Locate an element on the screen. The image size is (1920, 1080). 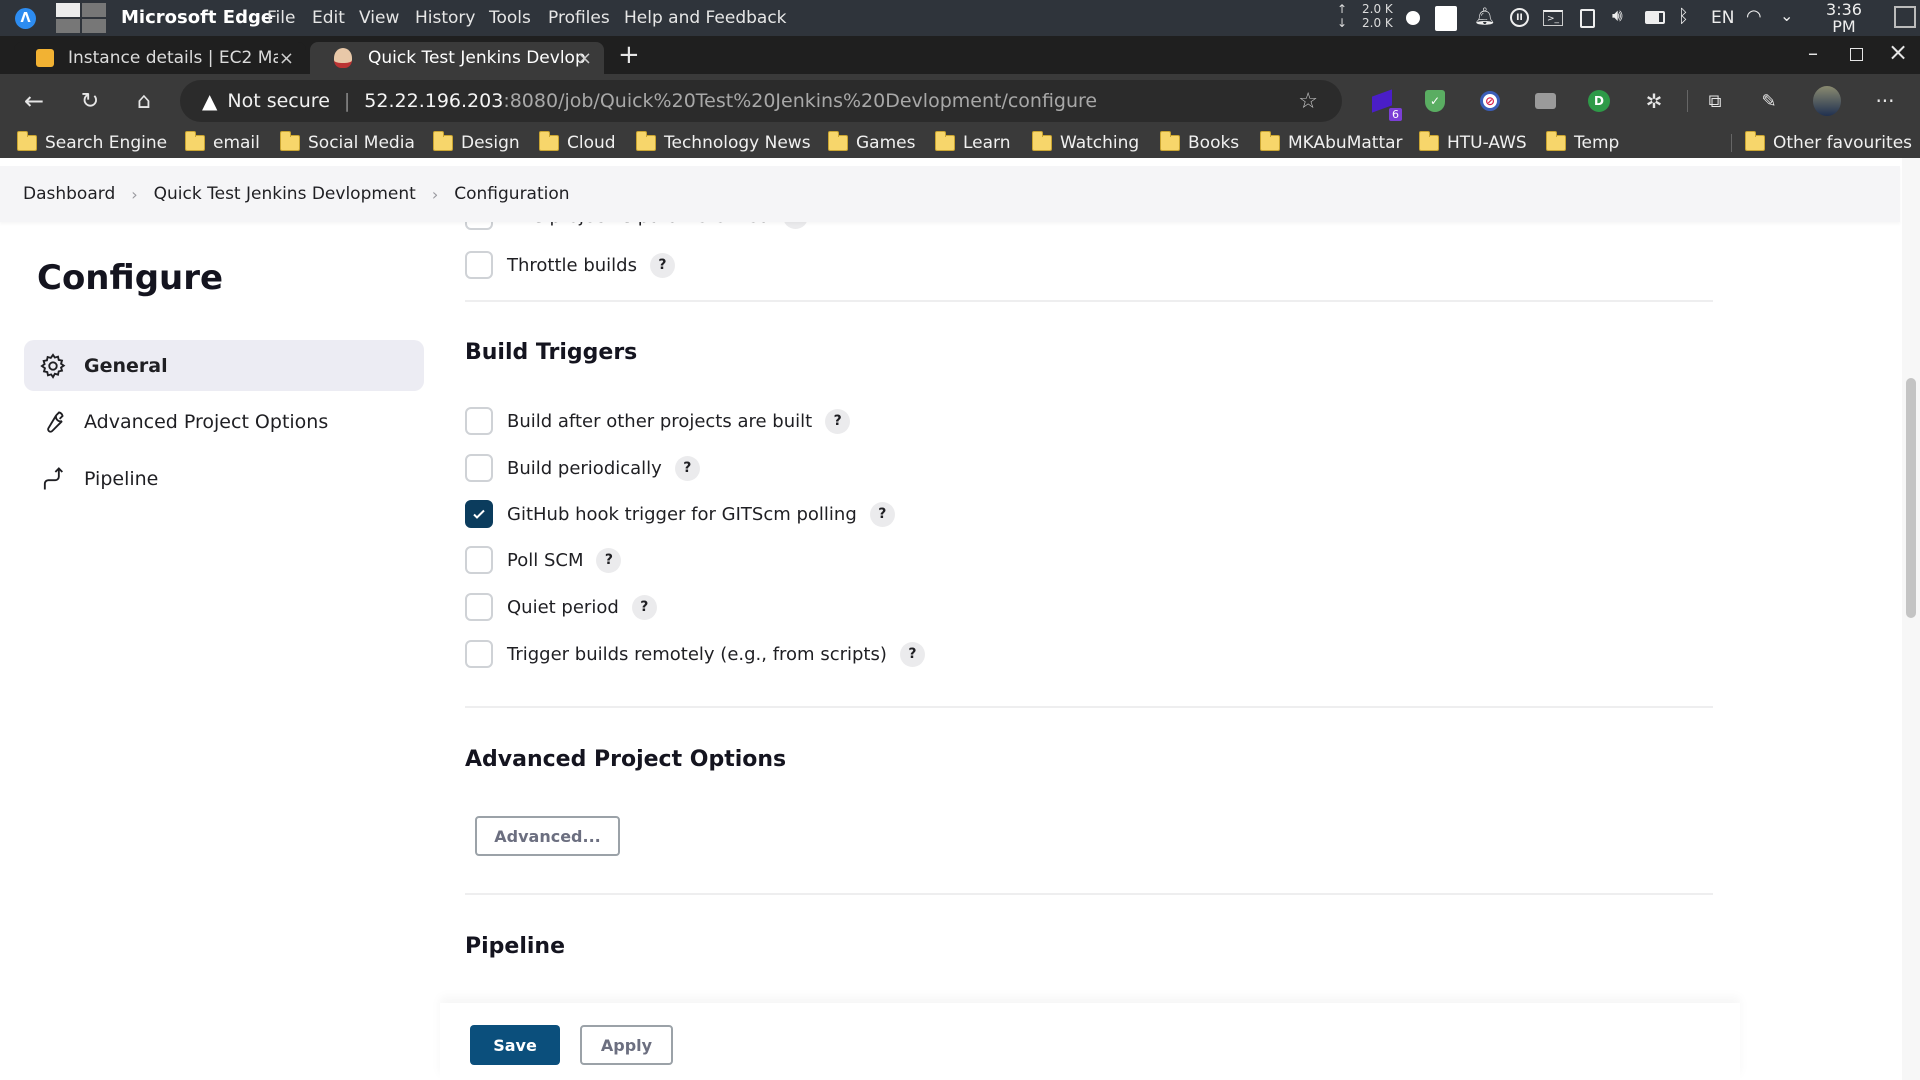
trigger-build-periodically: Build periodically ? is located at coordinates (582, 468).